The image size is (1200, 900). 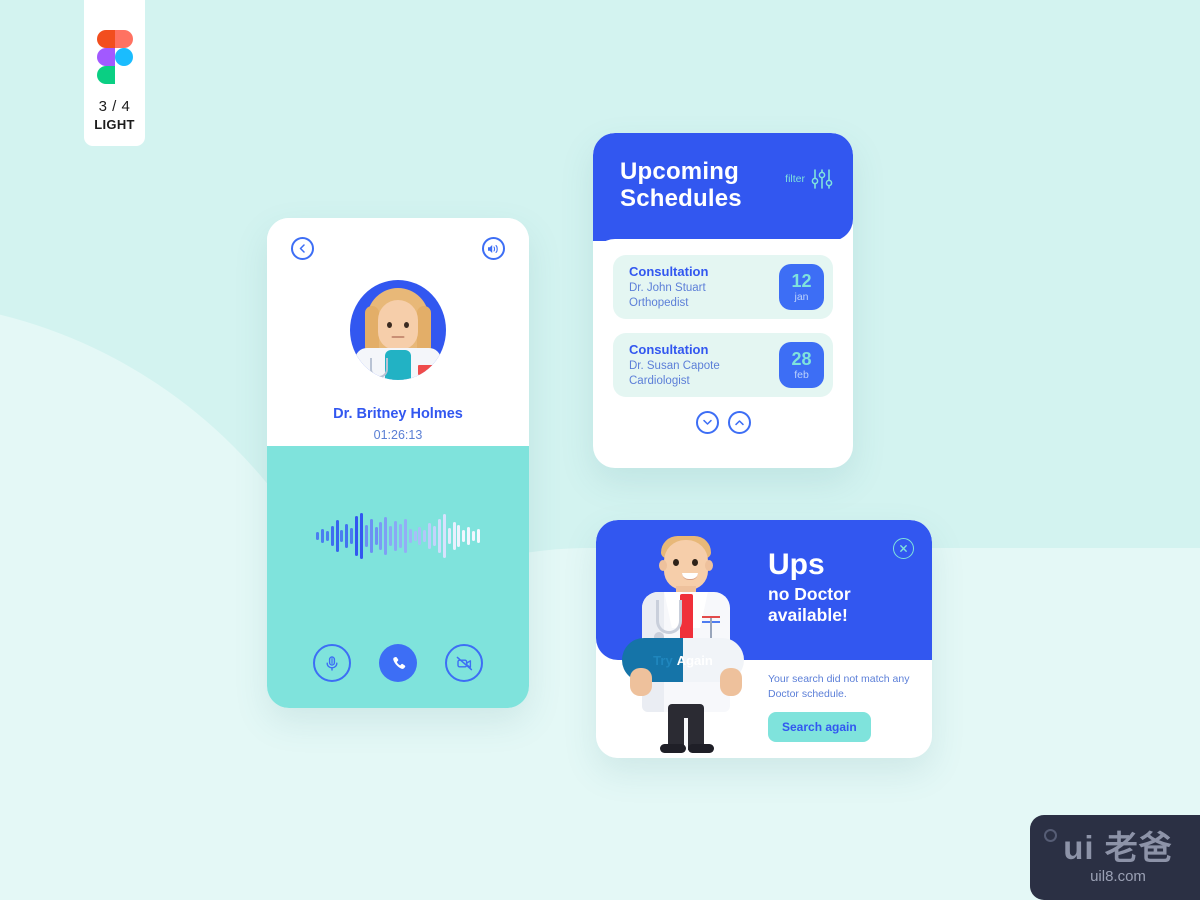 I want to click on video-off-icon, so click(x=464, y=663).